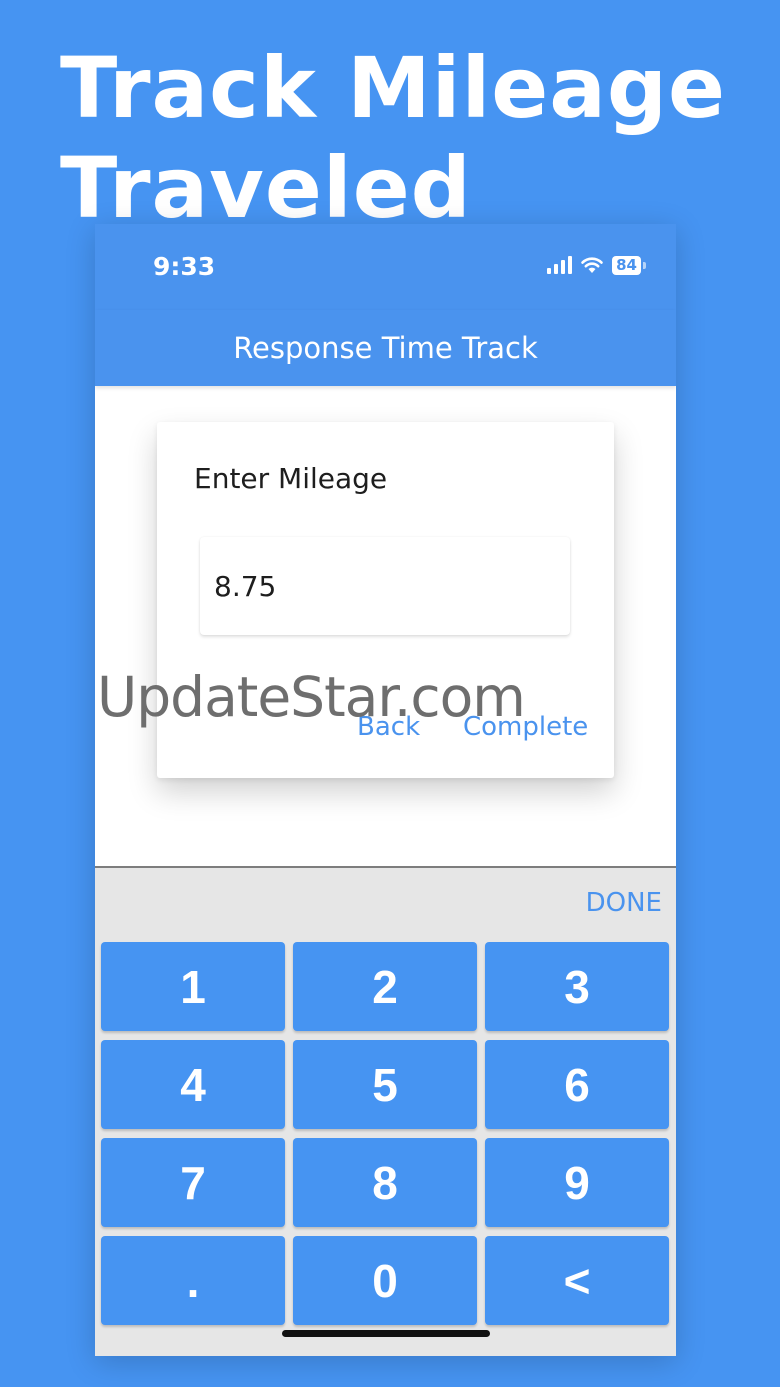 This screenshot has height=1387, width=780. I want to click on key-2: 2, so click(385, 986).